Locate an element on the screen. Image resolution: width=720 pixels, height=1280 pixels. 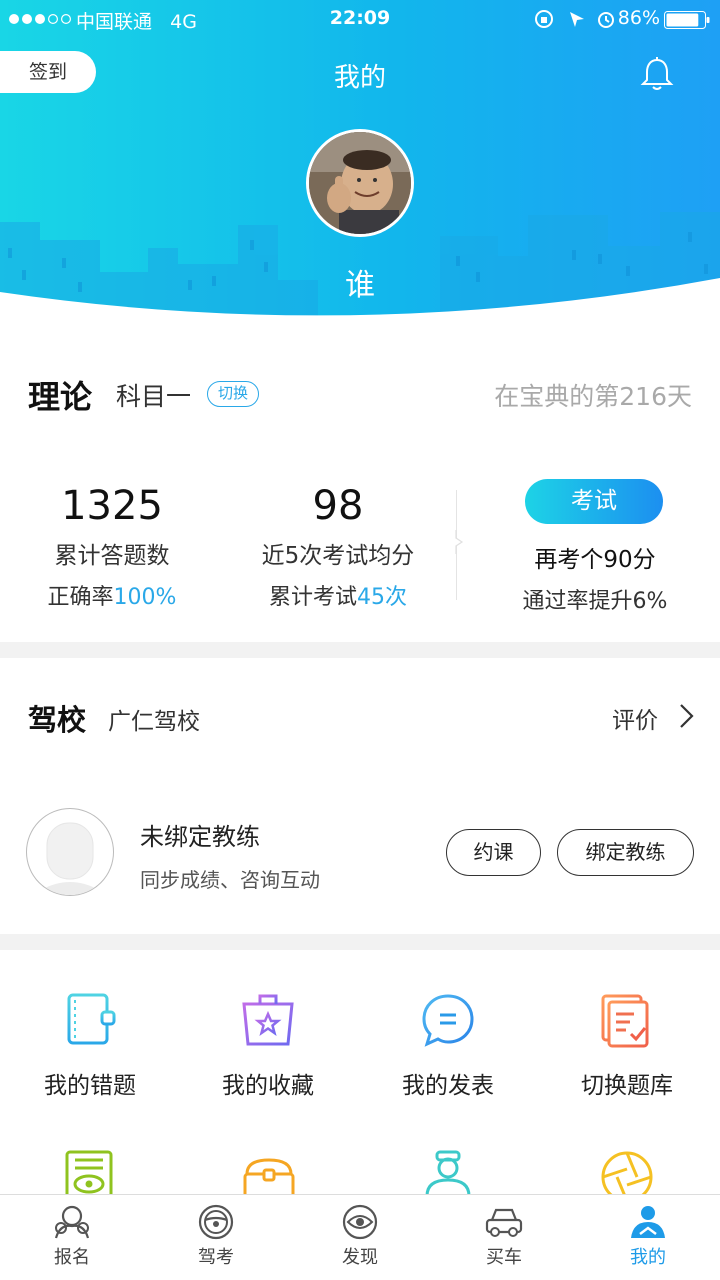
grid-label: 我的发表 is located at coordinates (448, 1086).